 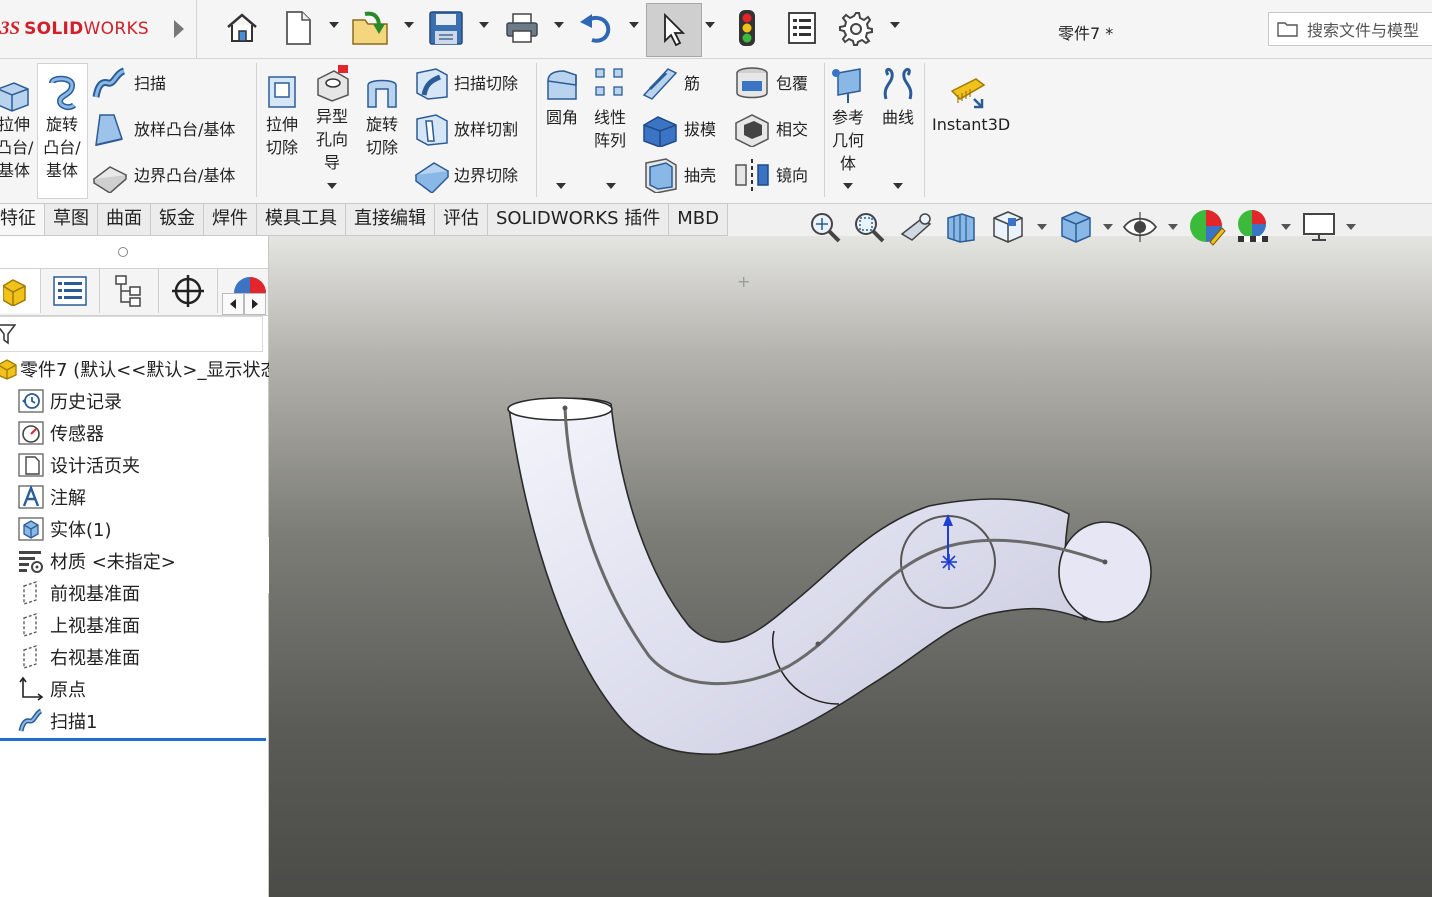 I want to click on open-icon, so click(x=372, y=28).